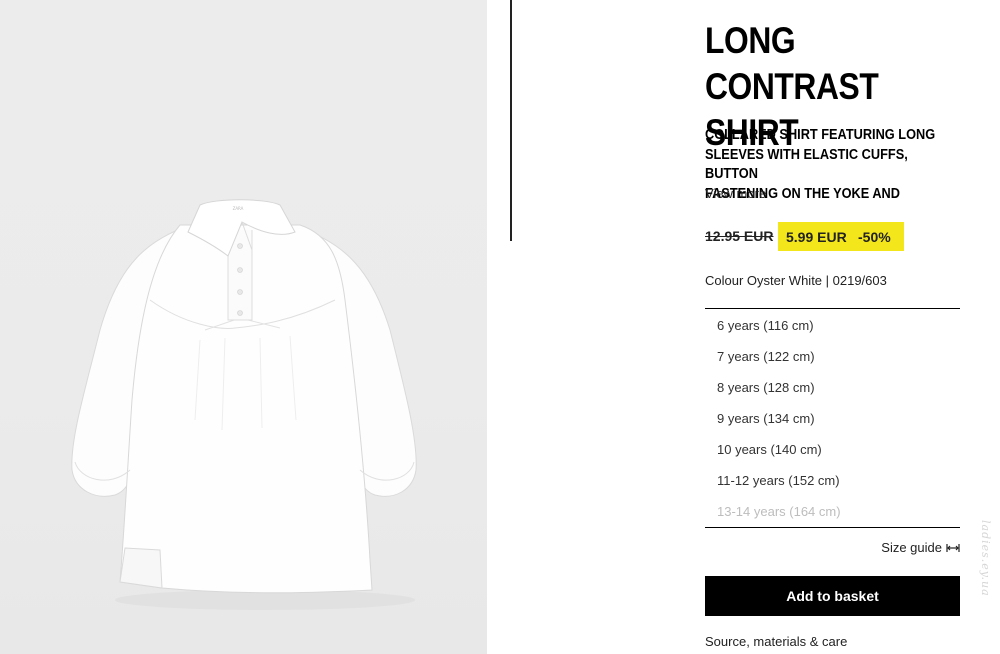  What do you see at coordinates (511, 120) in the screenshot?
I see `scroll-indicator` at bounding box center [511, 120].